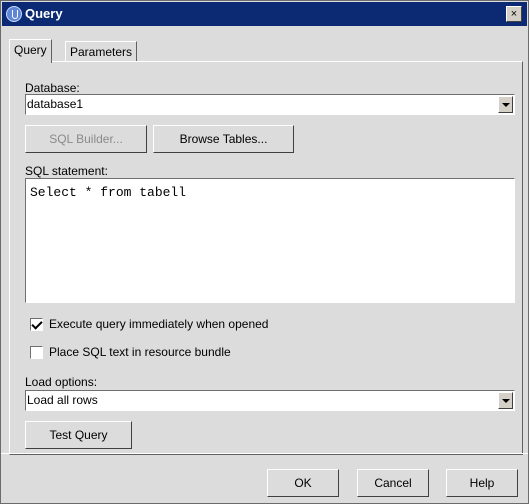 This screenshot has width=529, height=504. I want to click on execute-immediately-checkbox, so click(36, 324).